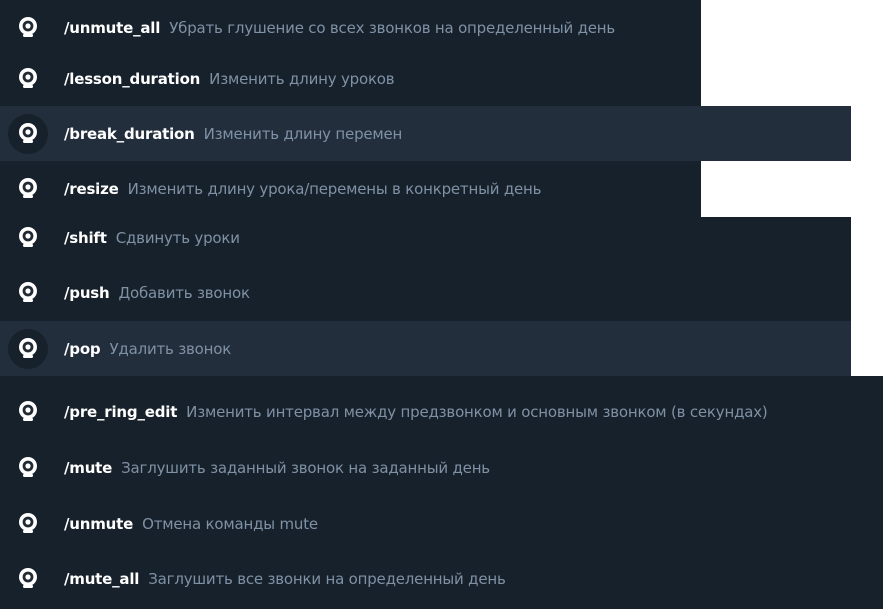 The image size is (883, 609). I want to click on command-name: /mute, so click(88, 467).